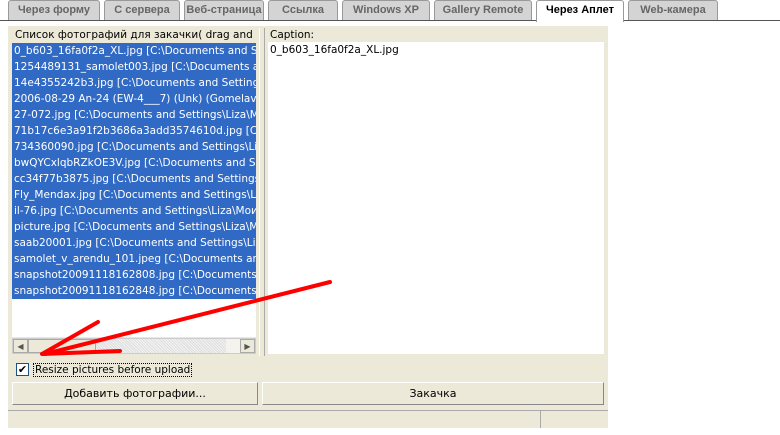 The height and width of the screenshot is (435, 780). I want to click on red-arrow-annotation, so click(186, 318).